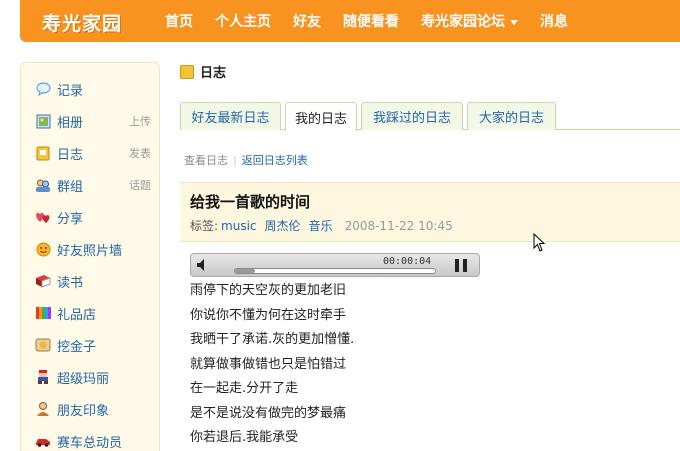 This screenshot has width=680, height=451. I want to click on nav-browse: 随便看看, so click(371, 21).